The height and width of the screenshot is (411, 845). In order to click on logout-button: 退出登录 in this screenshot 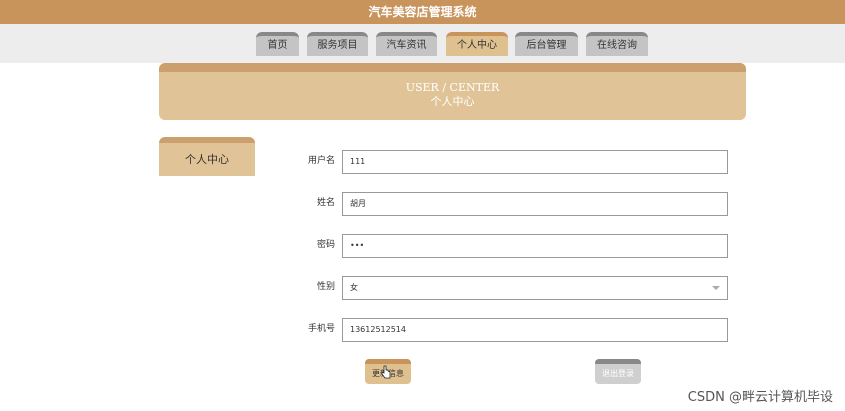, I will do `click(618, 371)`.